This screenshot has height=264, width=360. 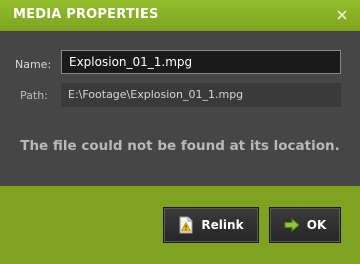 I want to click on relink-label: Relink, so click(x=222, y=225).